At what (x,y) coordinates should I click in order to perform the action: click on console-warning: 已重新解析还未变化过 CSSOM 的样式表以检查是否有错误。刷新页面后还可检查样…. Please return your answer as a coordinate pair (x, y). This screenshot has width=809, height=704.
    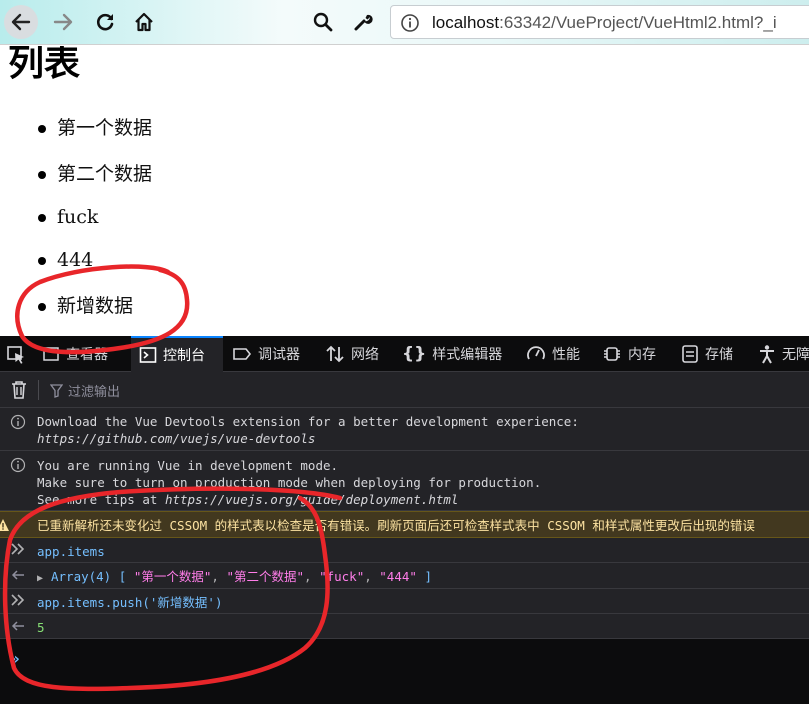
    Looking at the image, I should click on (404, 524).